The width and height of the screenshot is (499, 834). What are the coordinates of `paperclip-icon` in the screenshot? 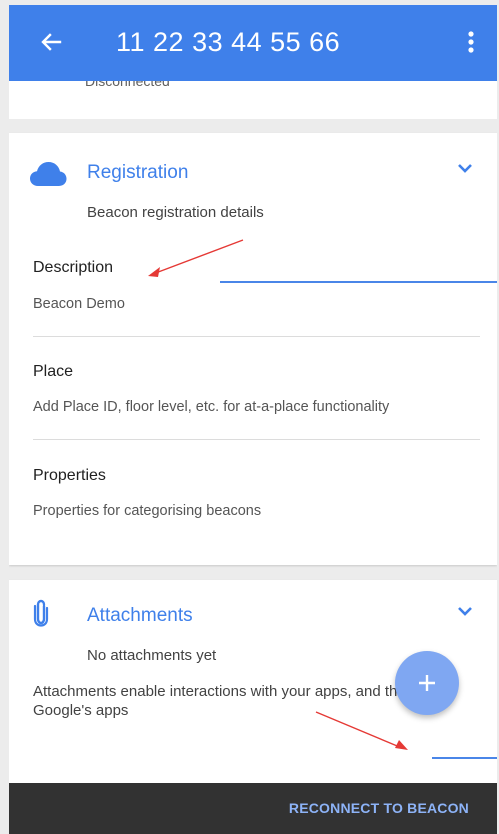 It's located at (41, 615).